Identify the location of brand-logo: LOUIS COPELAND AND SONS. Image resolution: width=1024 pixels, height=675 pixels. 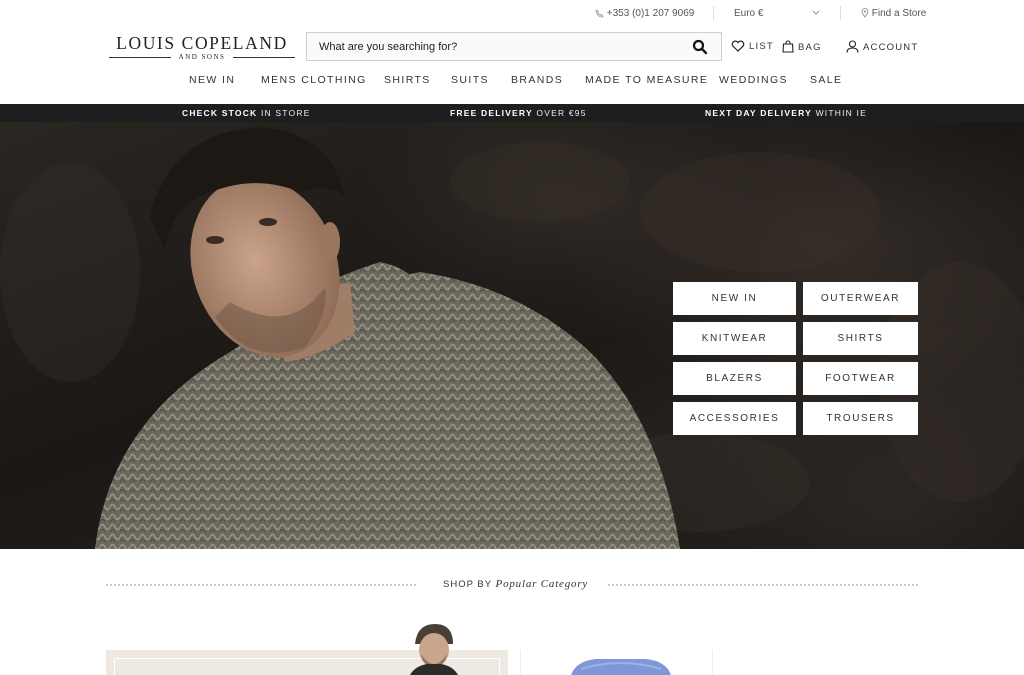
(202, 47).